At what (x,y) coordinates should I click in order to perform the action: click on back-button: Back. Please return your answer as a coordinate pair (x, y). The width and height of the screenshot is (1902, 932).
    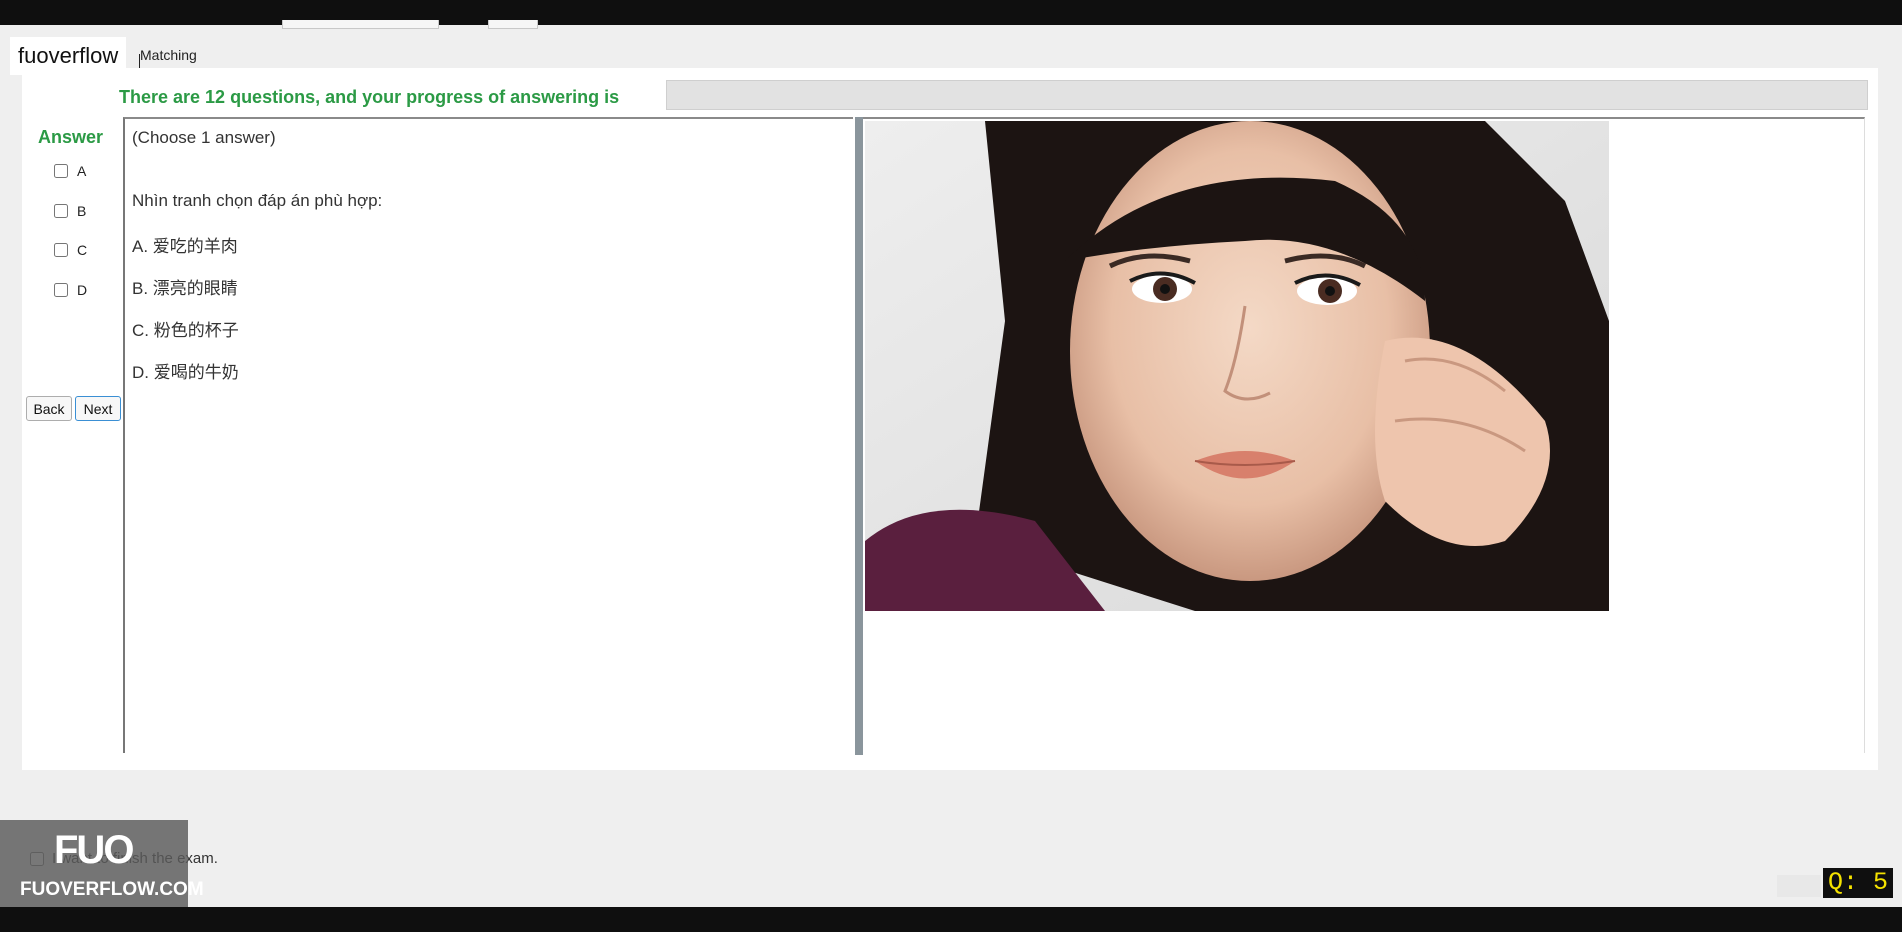
    Looking at the image, I should click on (49, 408).